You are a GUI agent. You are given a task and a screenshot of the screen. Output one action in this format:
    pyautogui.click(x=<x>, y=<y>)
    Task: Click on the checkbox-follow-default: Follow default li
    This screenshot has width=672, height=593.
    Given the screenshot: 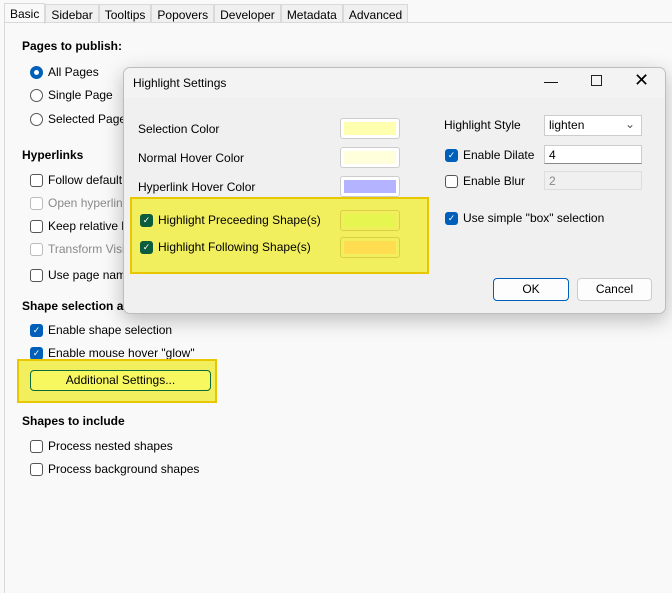 What is the action you would take?
    pyautogui.click(x=80, y=180)
    